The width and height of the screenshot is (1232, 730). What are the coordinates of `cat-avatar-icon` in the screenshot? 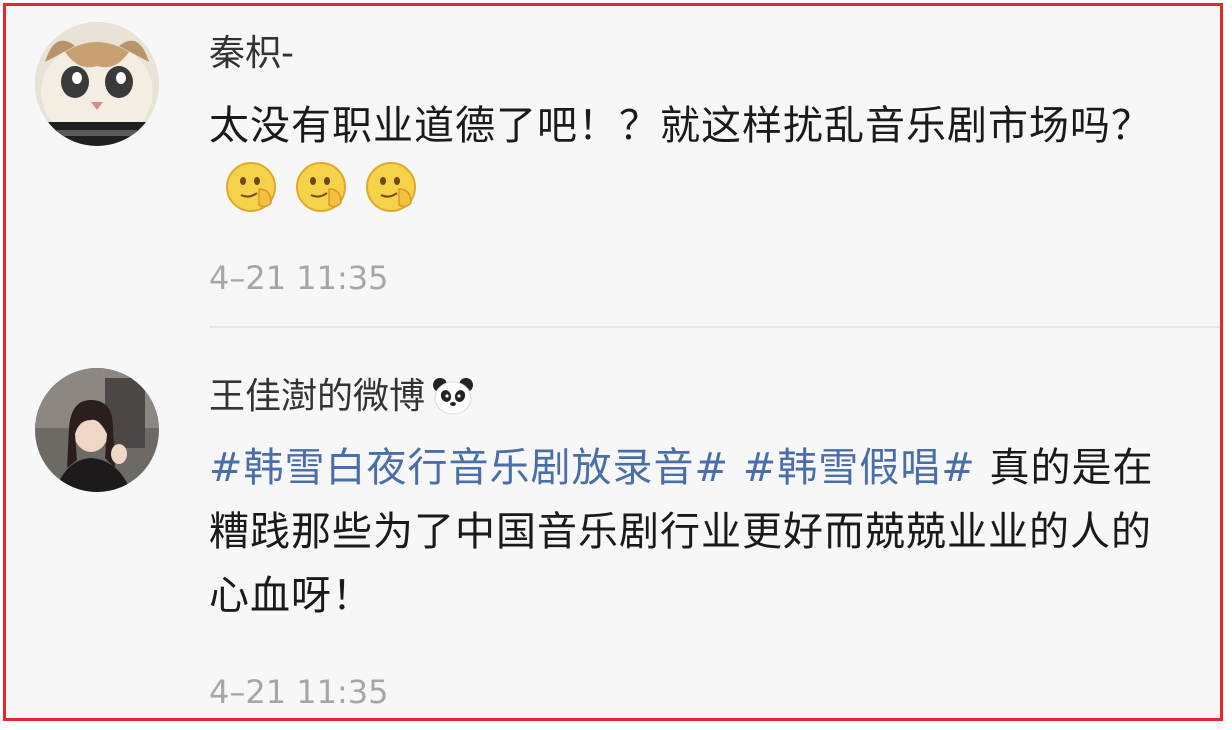 It's located at (97, 84).